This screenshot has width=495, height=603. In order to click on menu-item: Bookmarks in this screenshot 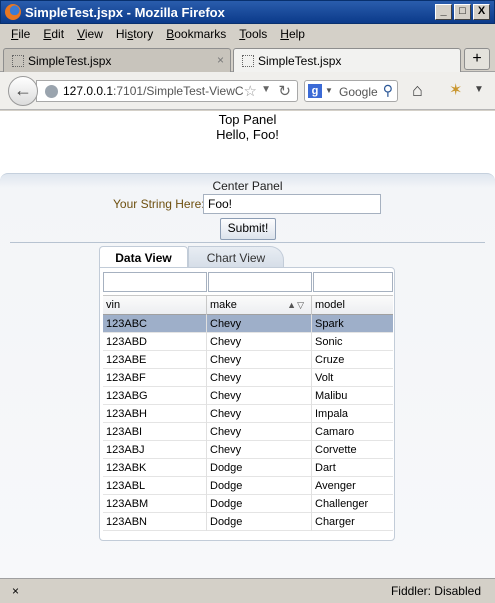, I will do `click(197, 34)`.